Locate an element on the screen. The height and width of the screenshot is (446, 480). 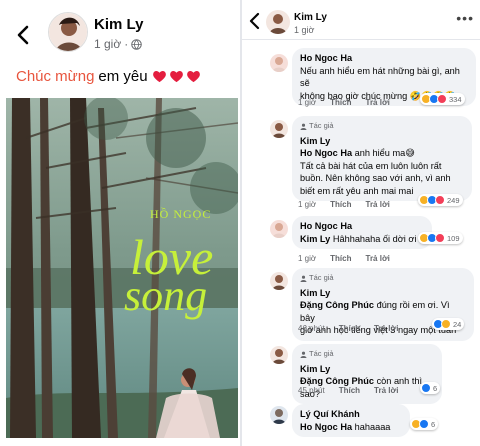
post-header: Kim Ly 1 giờ · is located at coordinates (119, 36).